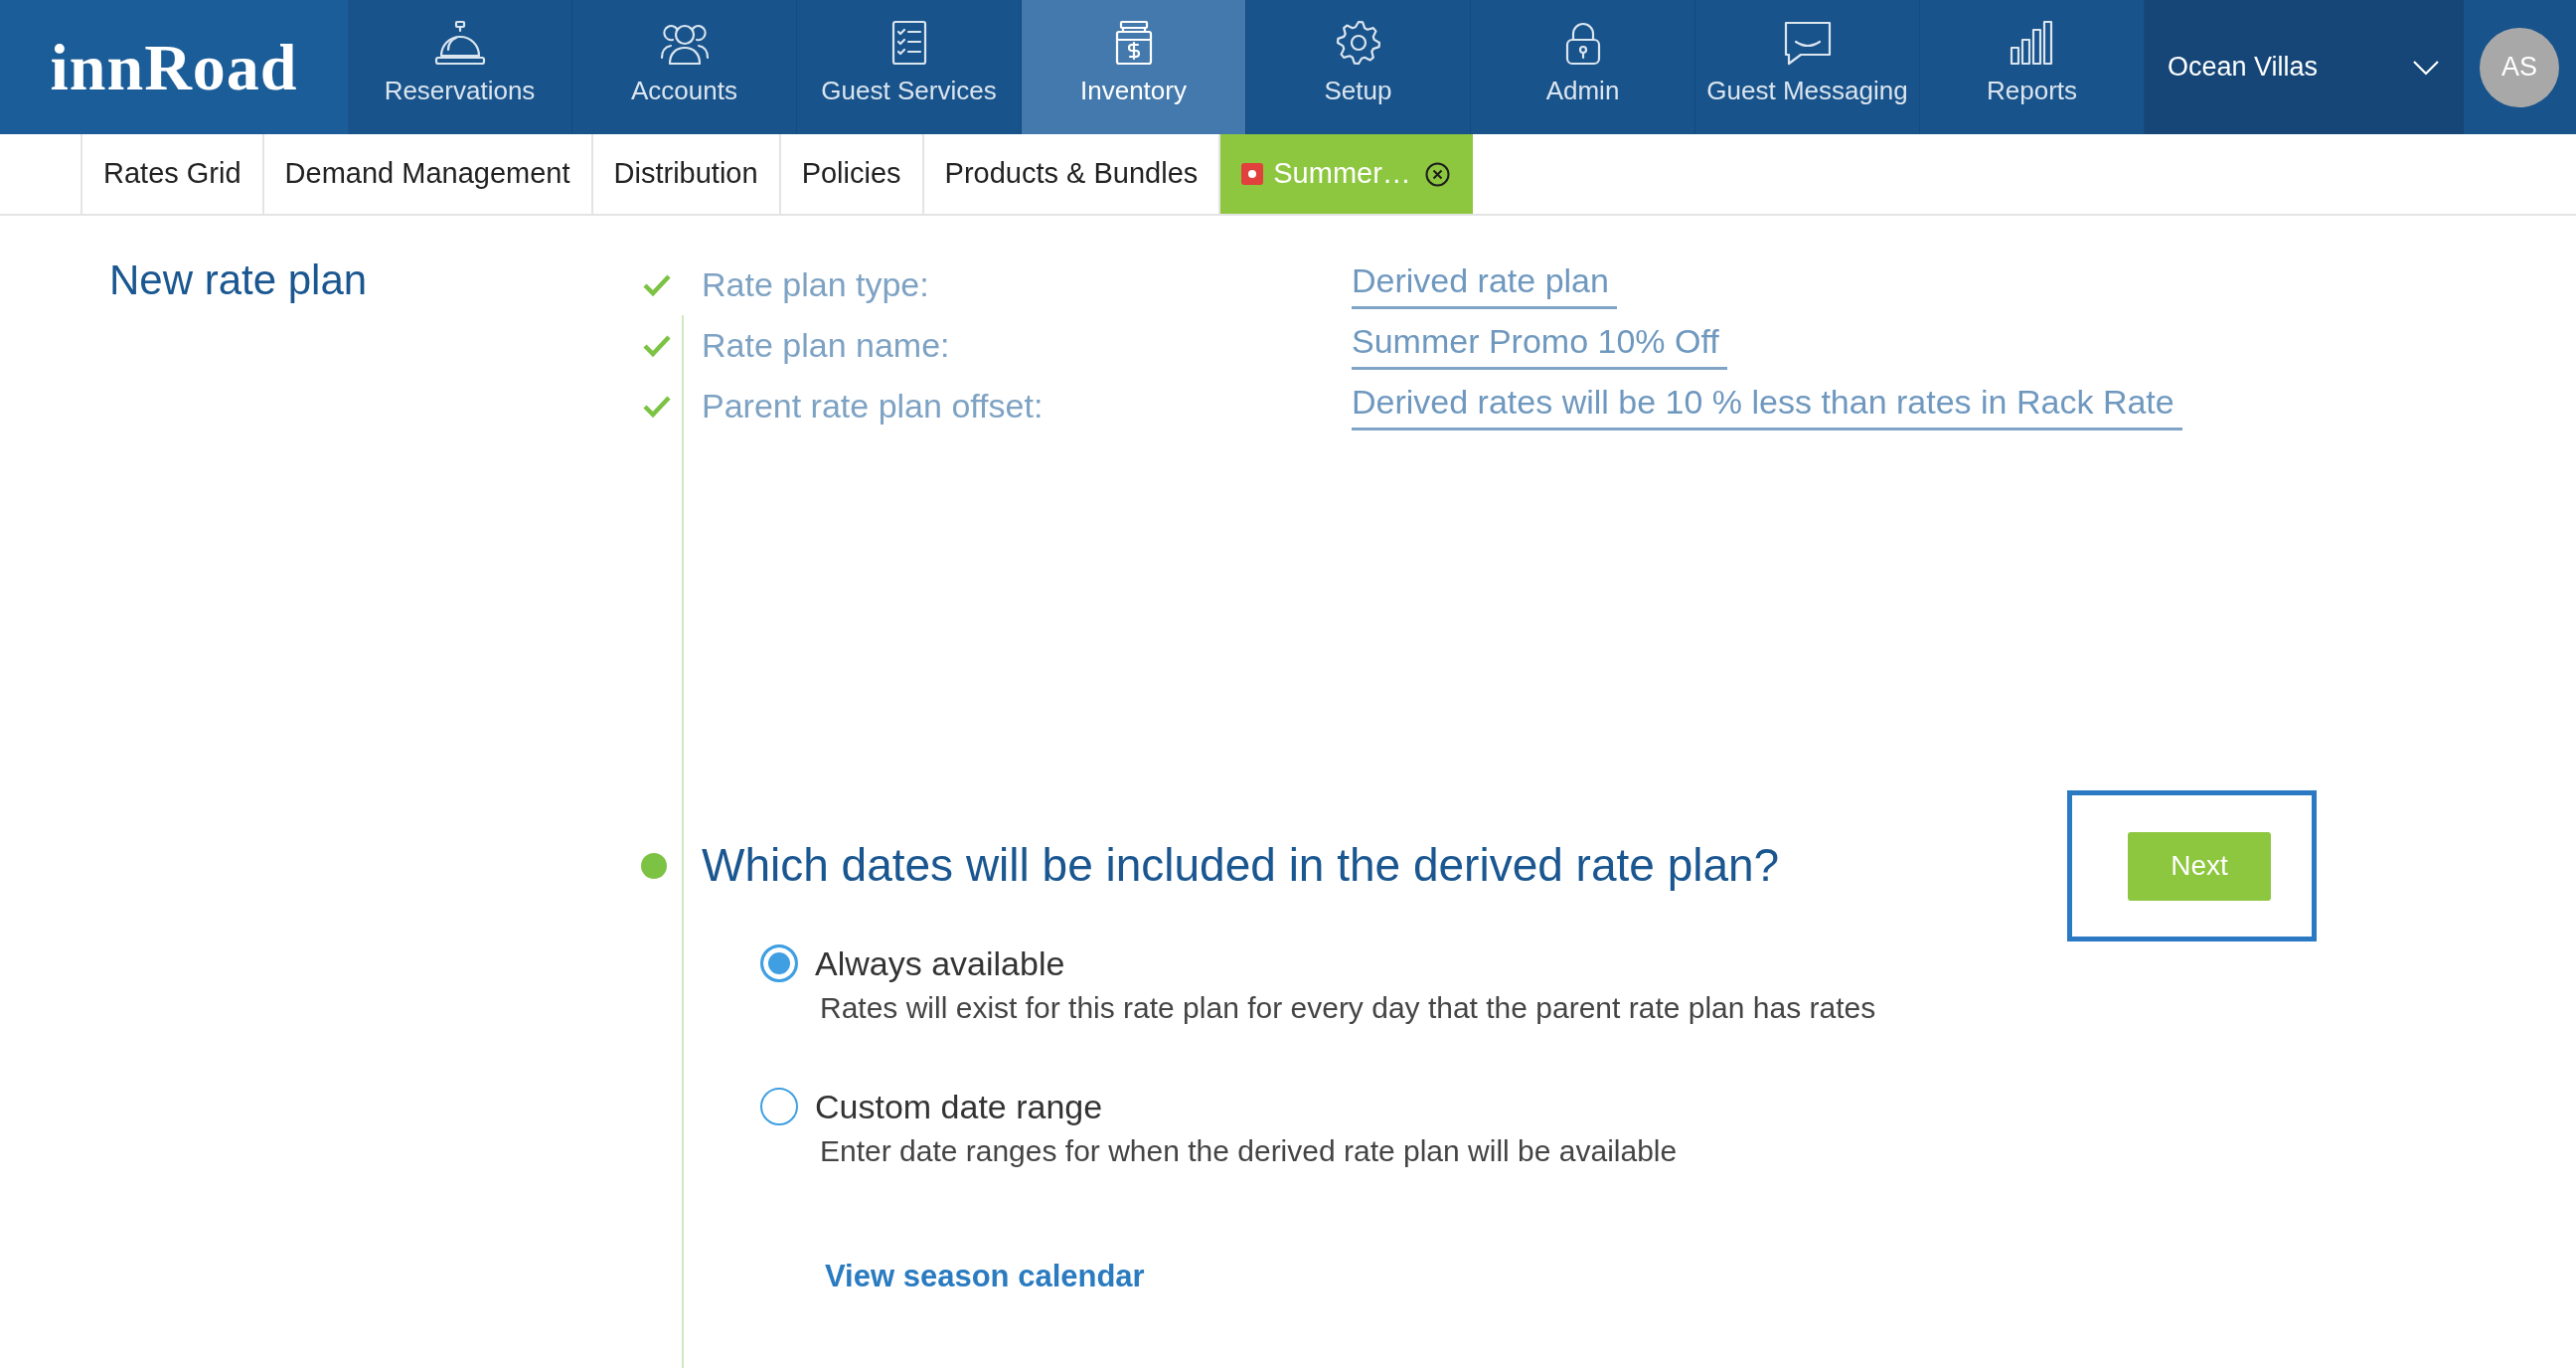 The height and width of the screenshot is (1368, 2576). Describe the element at coordinates (1583, 67) in the screenshot. I see `nav-tab: Admin` at that location.